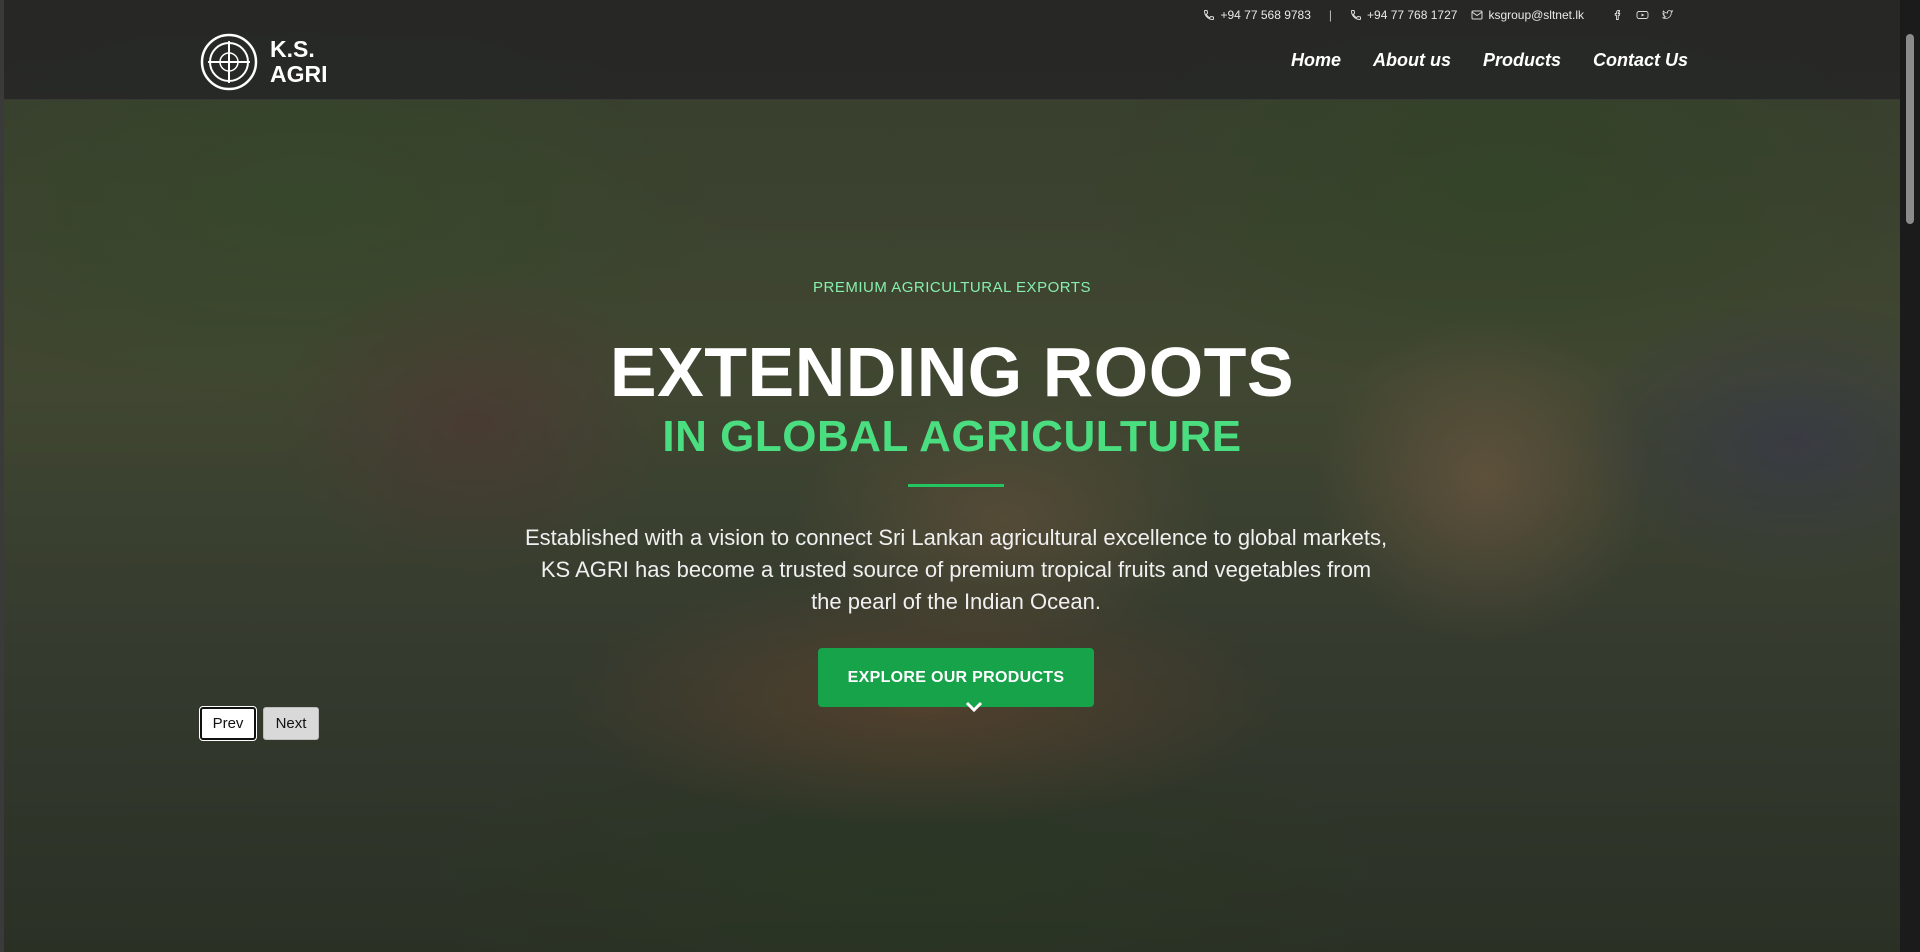 This screenshot has width=1920, height=952. What do you see at coordinates (1522, 60) in the screenshot?
I see `nav-products: Products` at bounding box center [1522, 60].